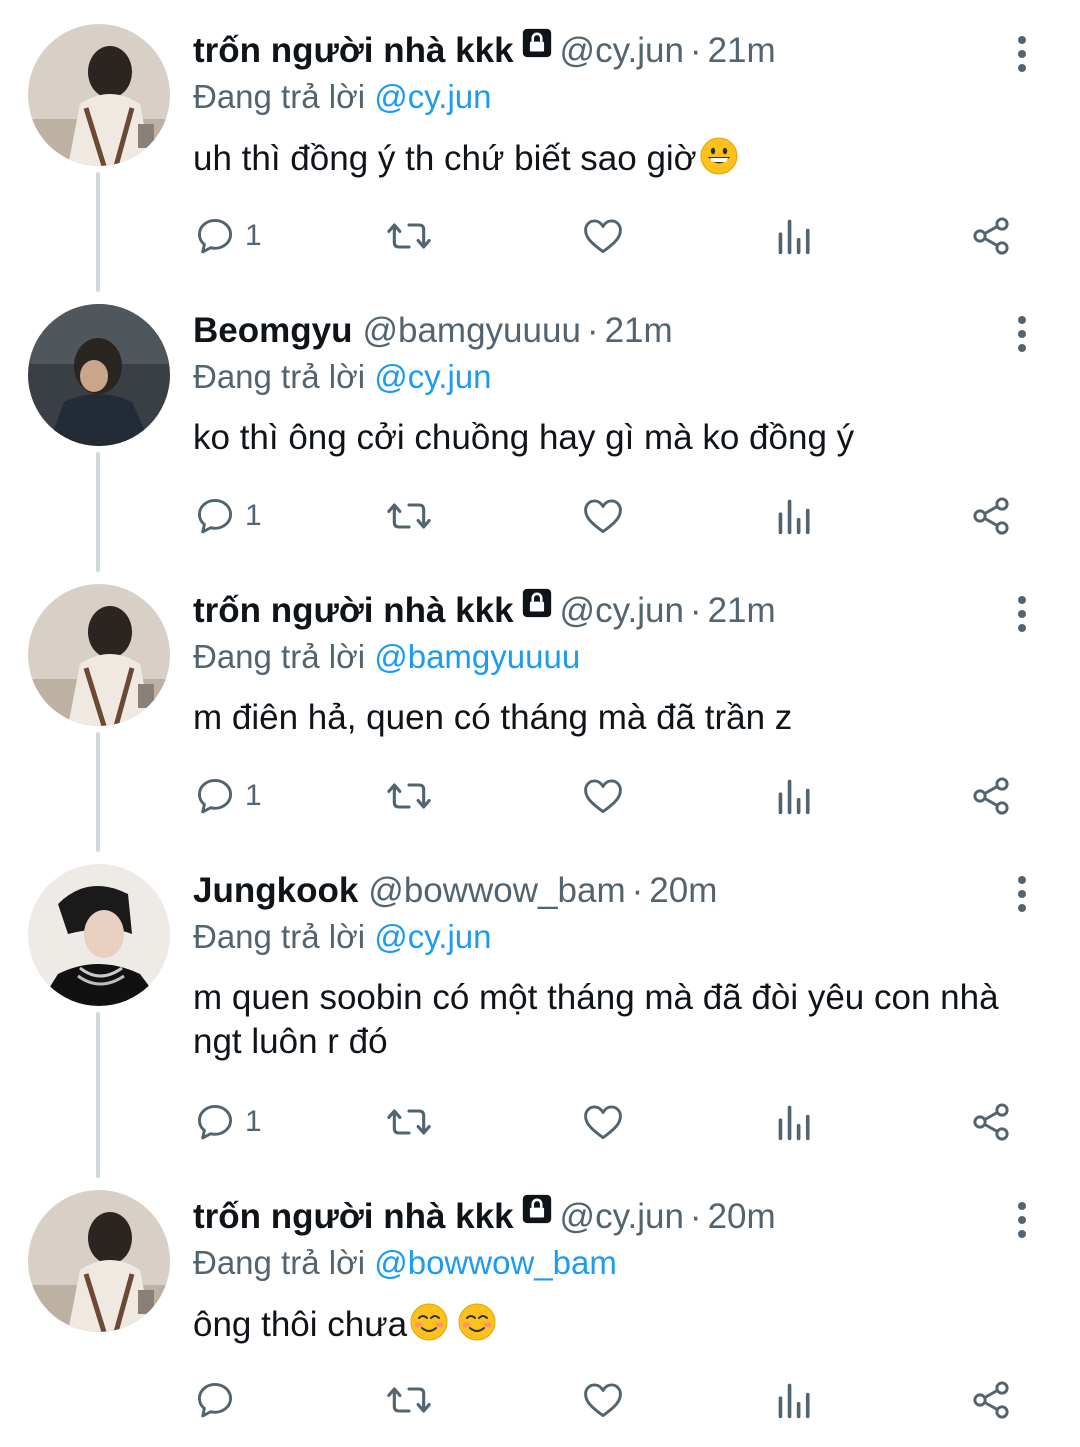 The width and height of the screenshot is (1080, 1447). What do you see at coordinates (445, 158) in the screenshot?
I see `tweet-text-content: uh thì đồng ý th chứ biết sao giờ` at bounding box center [445, 158].